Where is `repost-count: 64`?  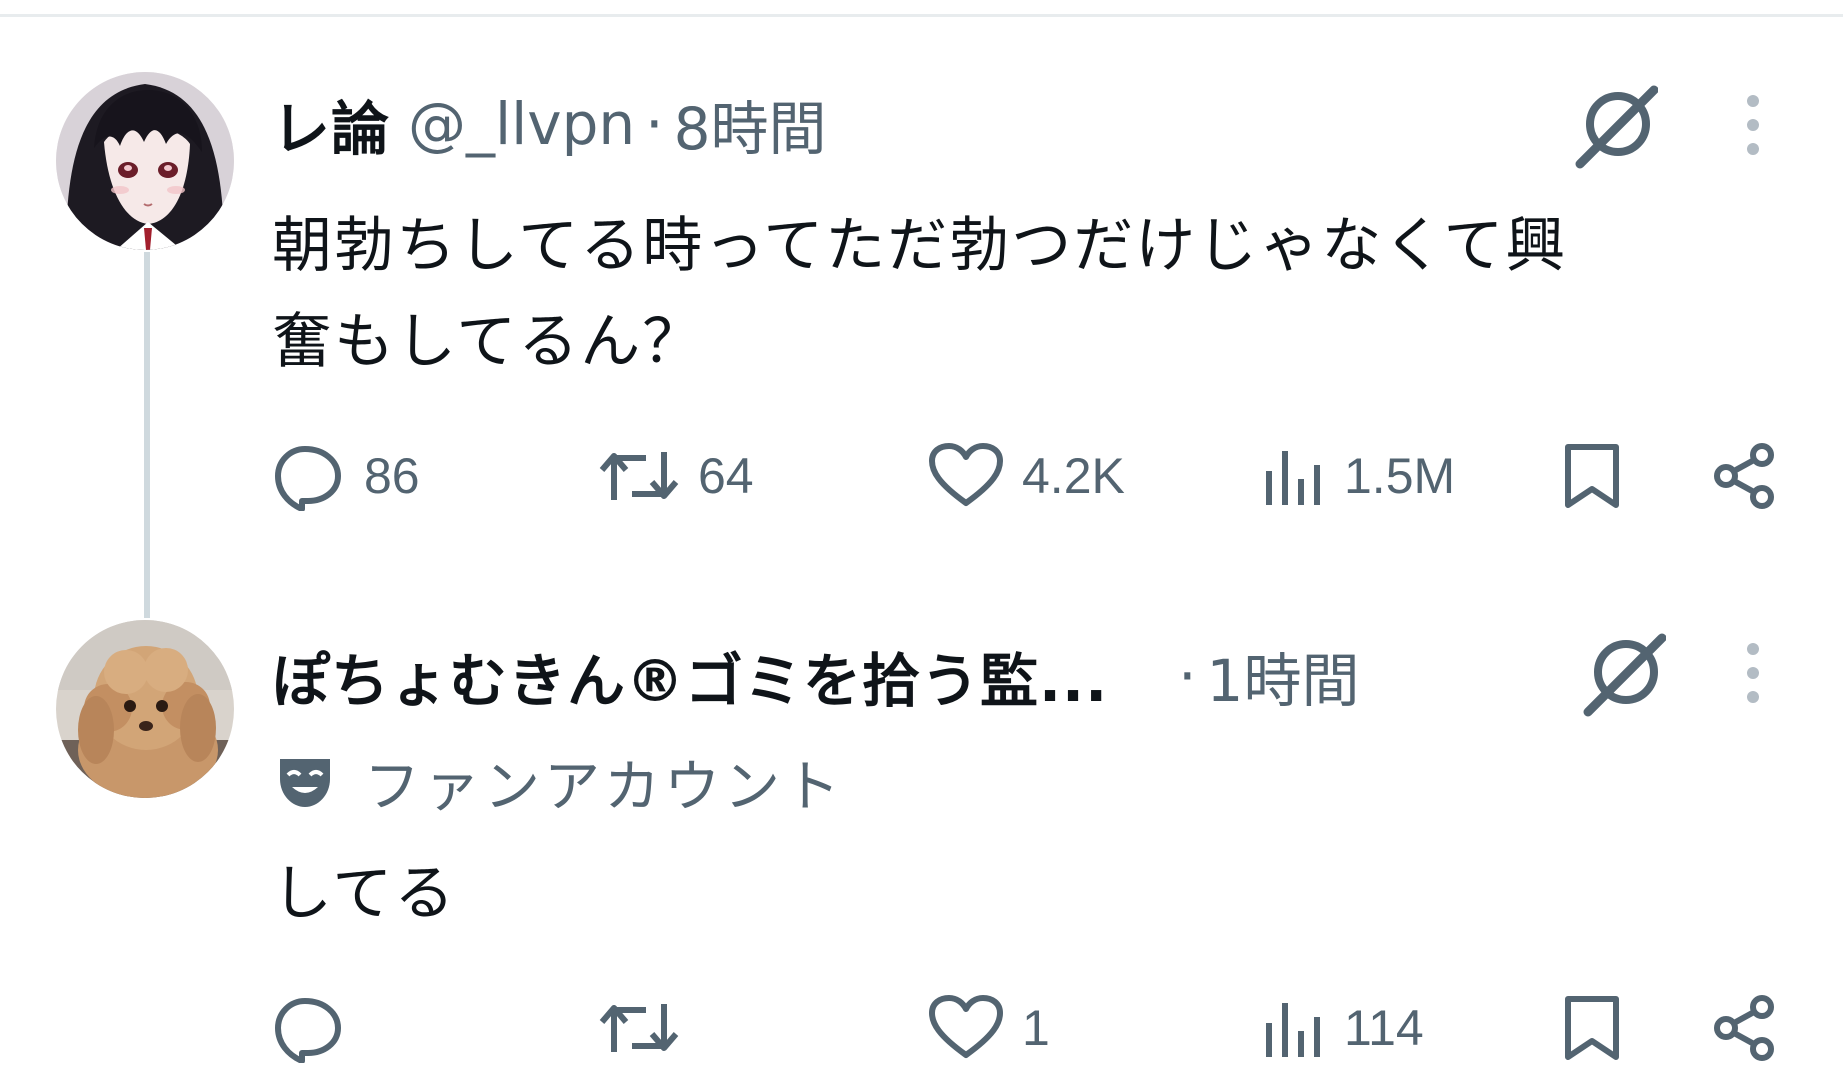
repost-count: 64 is located at coordinates (726, 476).